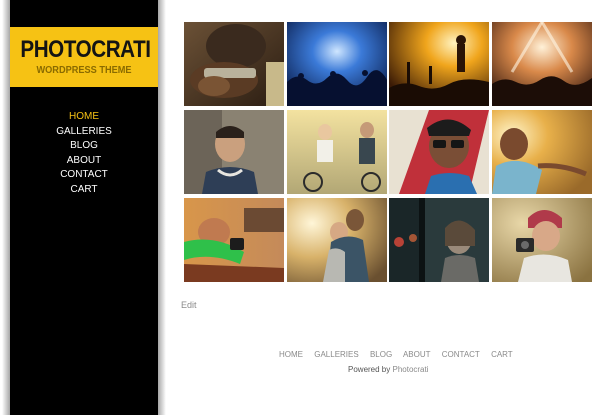 The height and width of the screenshot is (415, 600). Describe the element at coordinates (337, 64) in the screenshot. I see `gallery-thumbnail-blue-concert-crowd` at that location.